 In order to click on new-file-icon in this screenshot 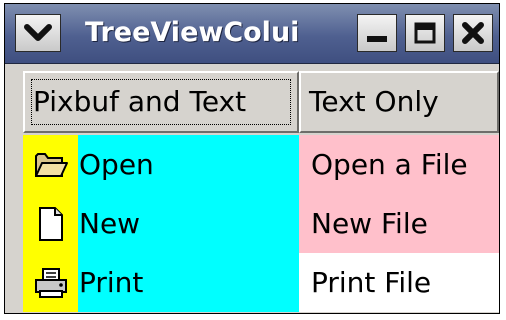, I will do `click(50, 223)`.